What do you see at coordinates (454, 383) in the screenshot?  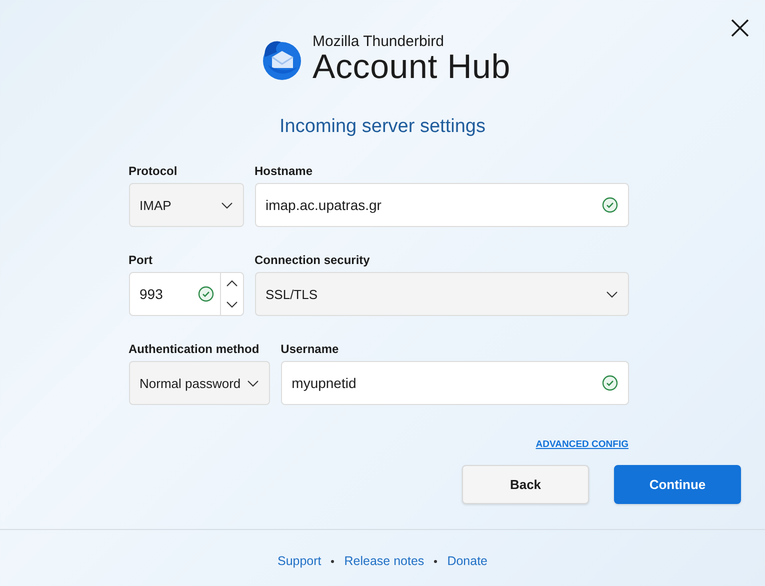 I see `input-field: myupnetid` at bounding box center [454, 383].